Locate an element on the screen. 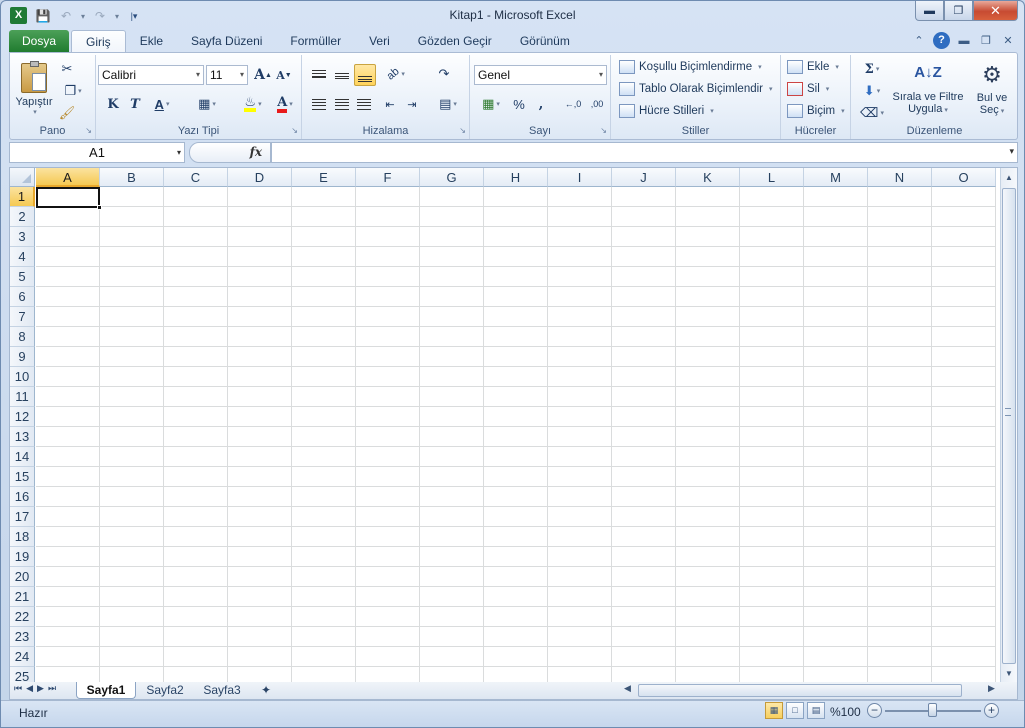  format-cells-button: Biçim ▾ is located at coordinates (816, 111).